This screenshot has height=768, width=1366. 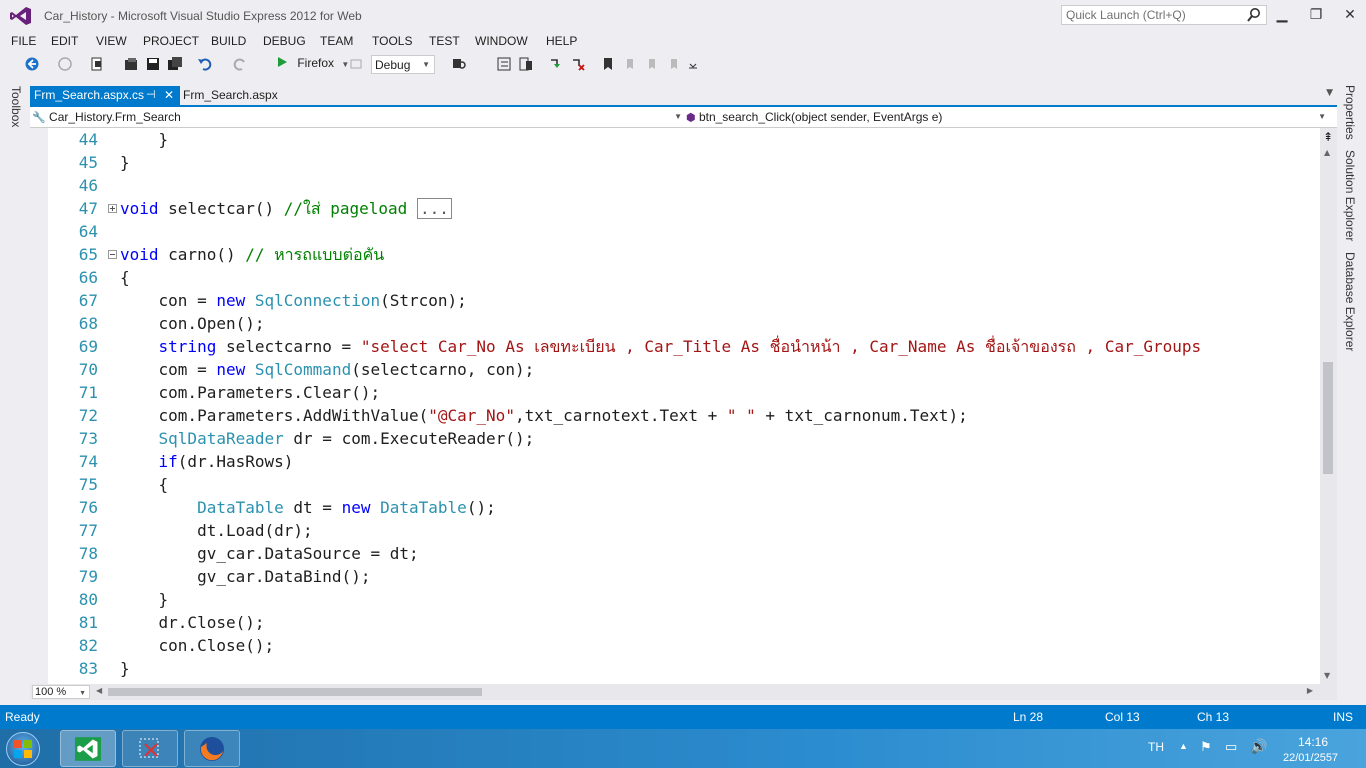 I want to click on menu-file: FILE, so click(x=23, y=41).